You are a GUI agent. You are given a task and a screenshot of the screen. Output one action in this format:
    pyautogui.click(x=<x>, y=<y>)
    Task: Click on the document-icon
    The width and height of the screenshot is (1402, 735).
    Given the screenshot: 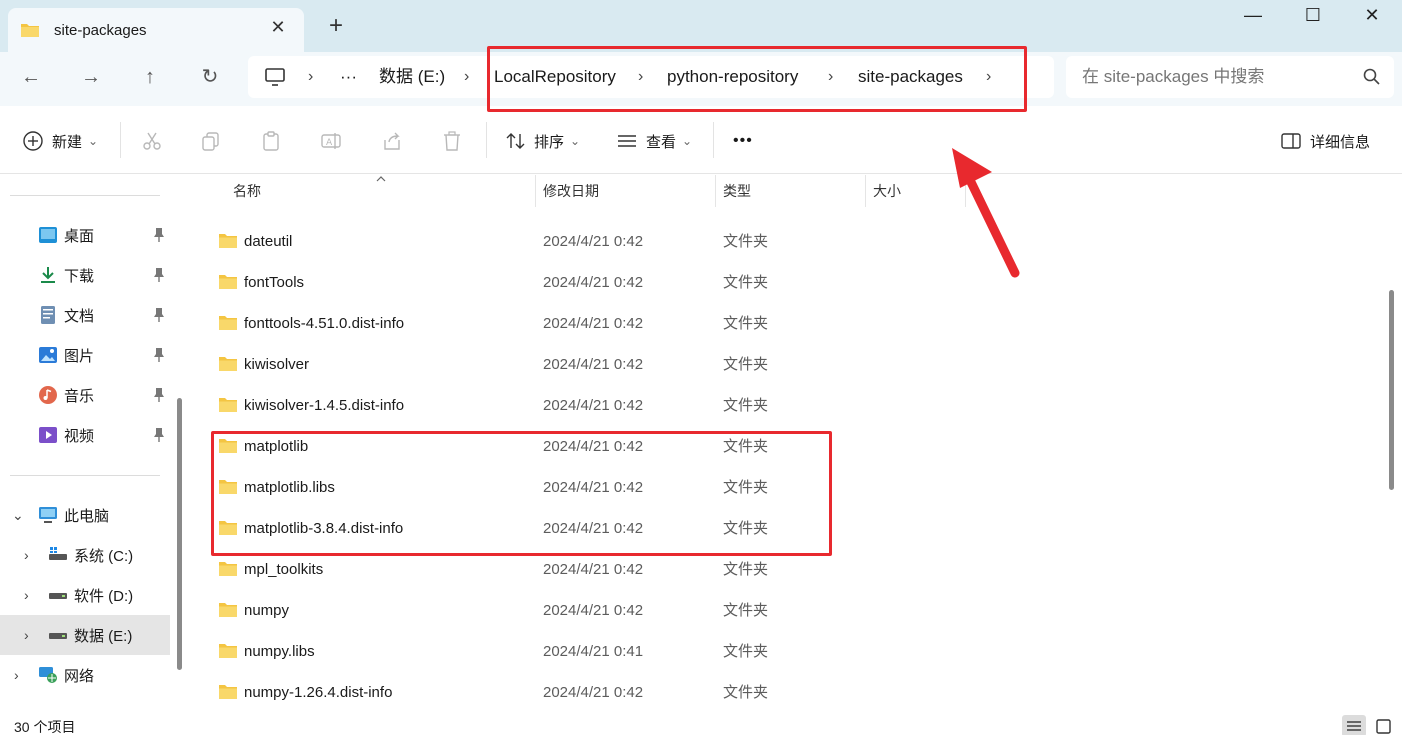 What is the action you would take?
    pyautogui.click(x=48, y=315)
    